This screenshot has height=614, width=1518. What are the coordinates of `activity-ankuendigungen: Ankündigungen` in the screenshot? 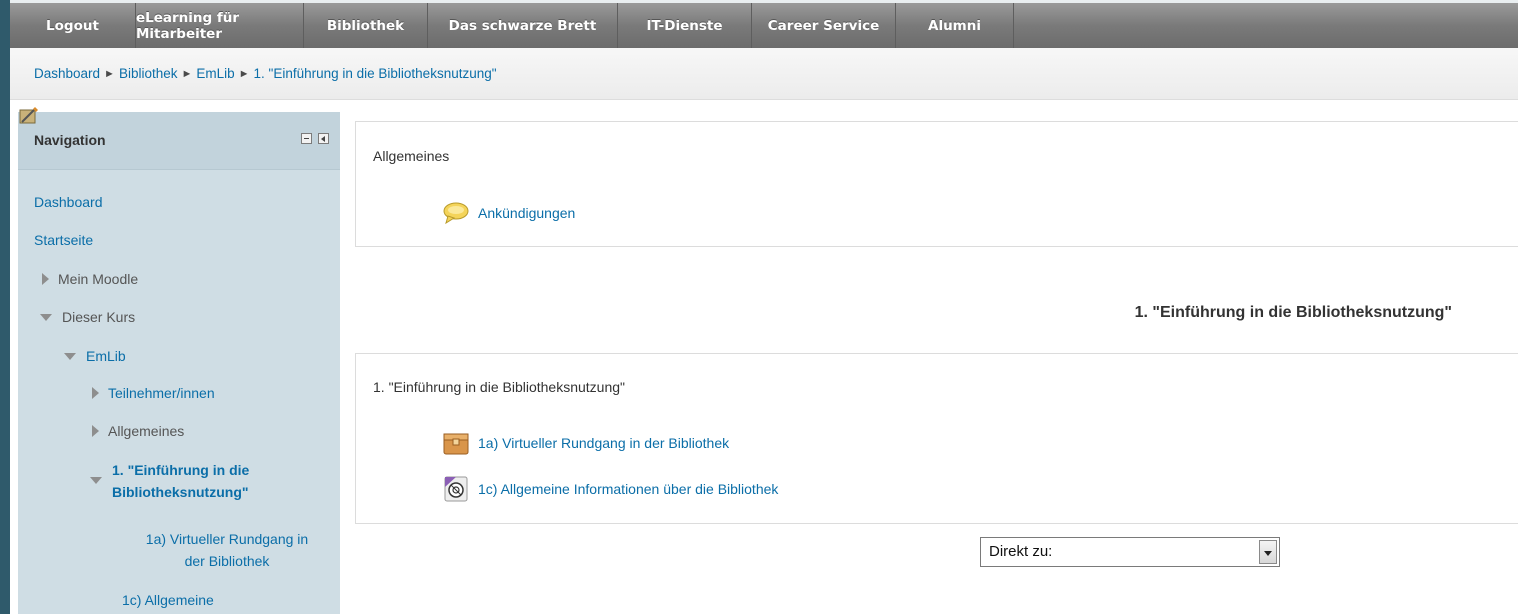 It's located at (508, 213).